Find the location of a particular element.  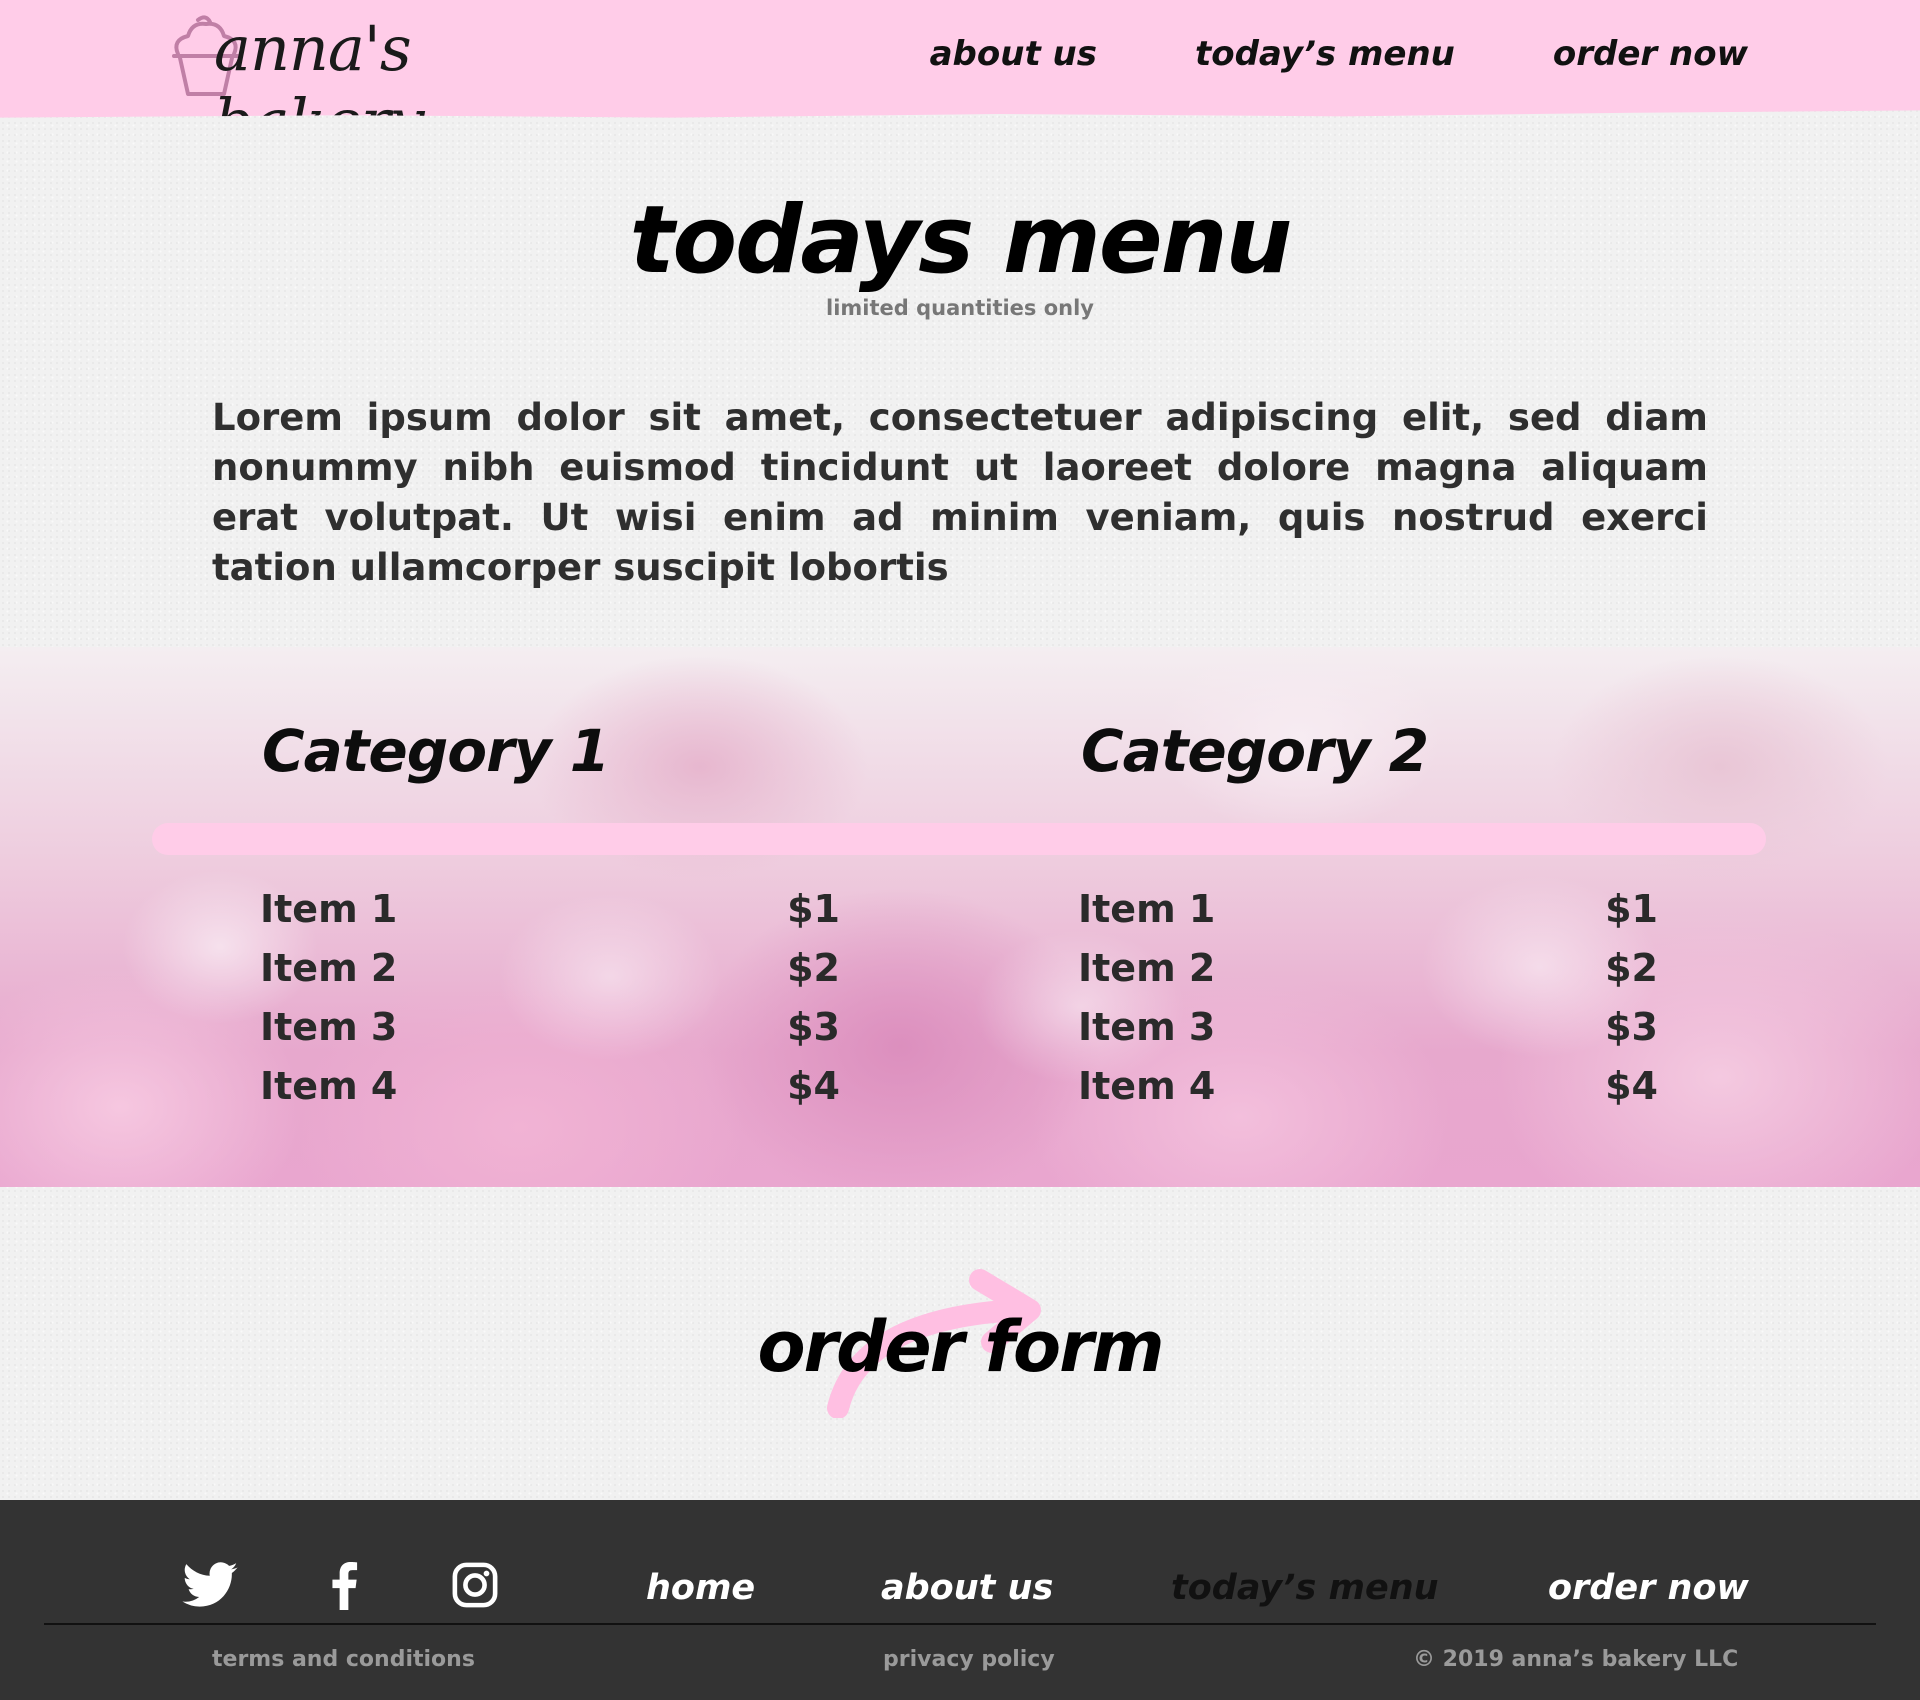

page-subtitle: limited quantities only is located at coordinates (960, 308).